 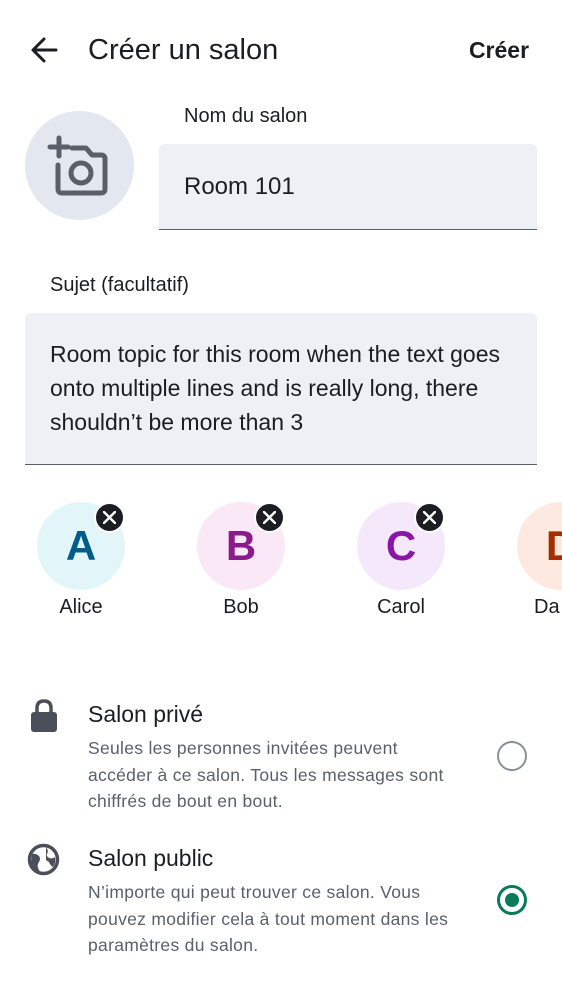 I want to click on member-bob: B Bob, so click(x=240, y=562).